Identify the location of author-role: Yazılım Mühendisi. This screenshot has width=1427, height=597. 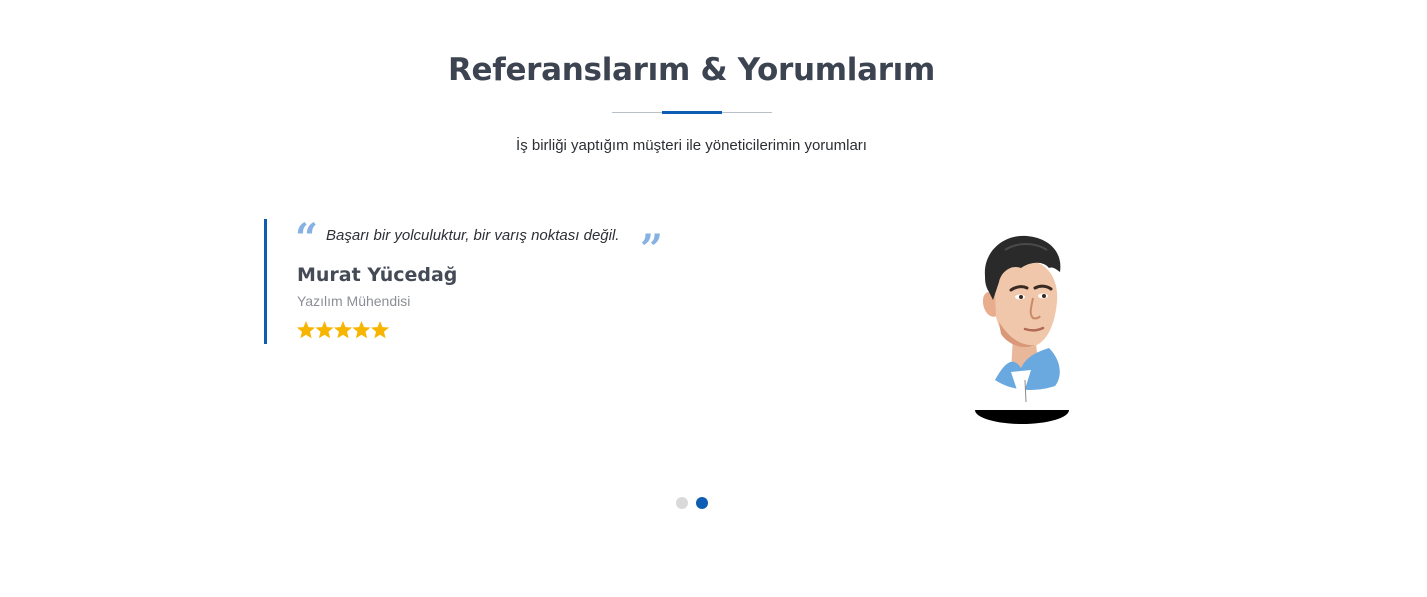
(354, 301).